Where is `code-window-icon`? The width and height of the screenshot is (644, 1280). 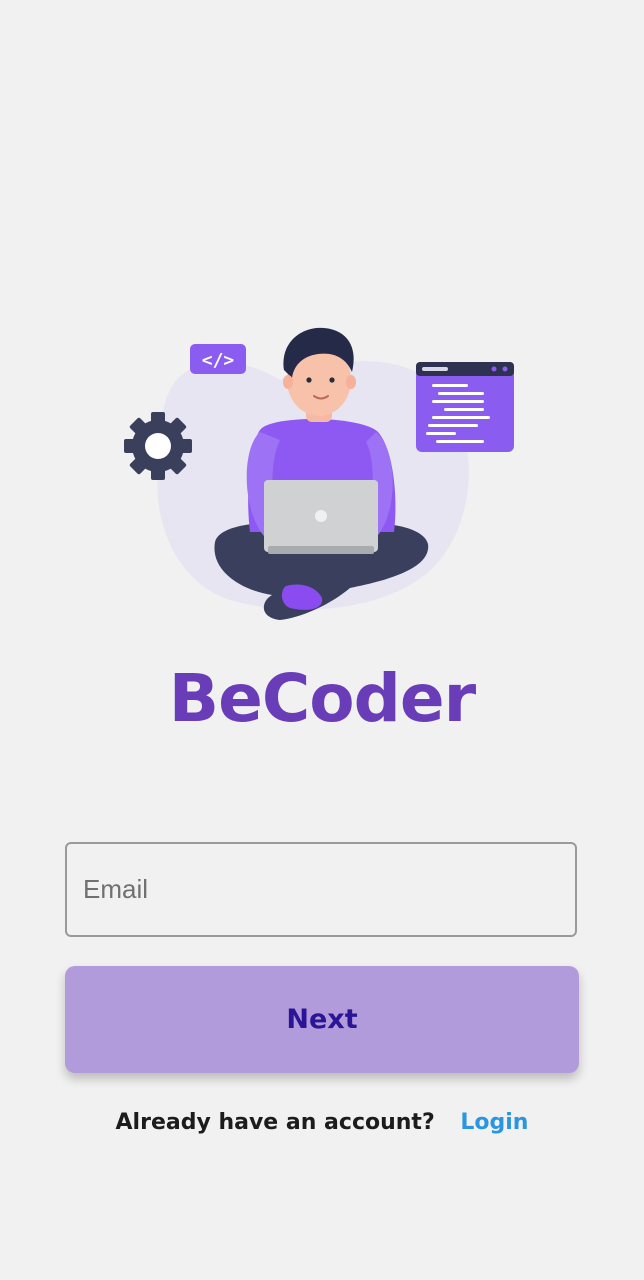
code-window-icon is located at coordinates (465, 407).